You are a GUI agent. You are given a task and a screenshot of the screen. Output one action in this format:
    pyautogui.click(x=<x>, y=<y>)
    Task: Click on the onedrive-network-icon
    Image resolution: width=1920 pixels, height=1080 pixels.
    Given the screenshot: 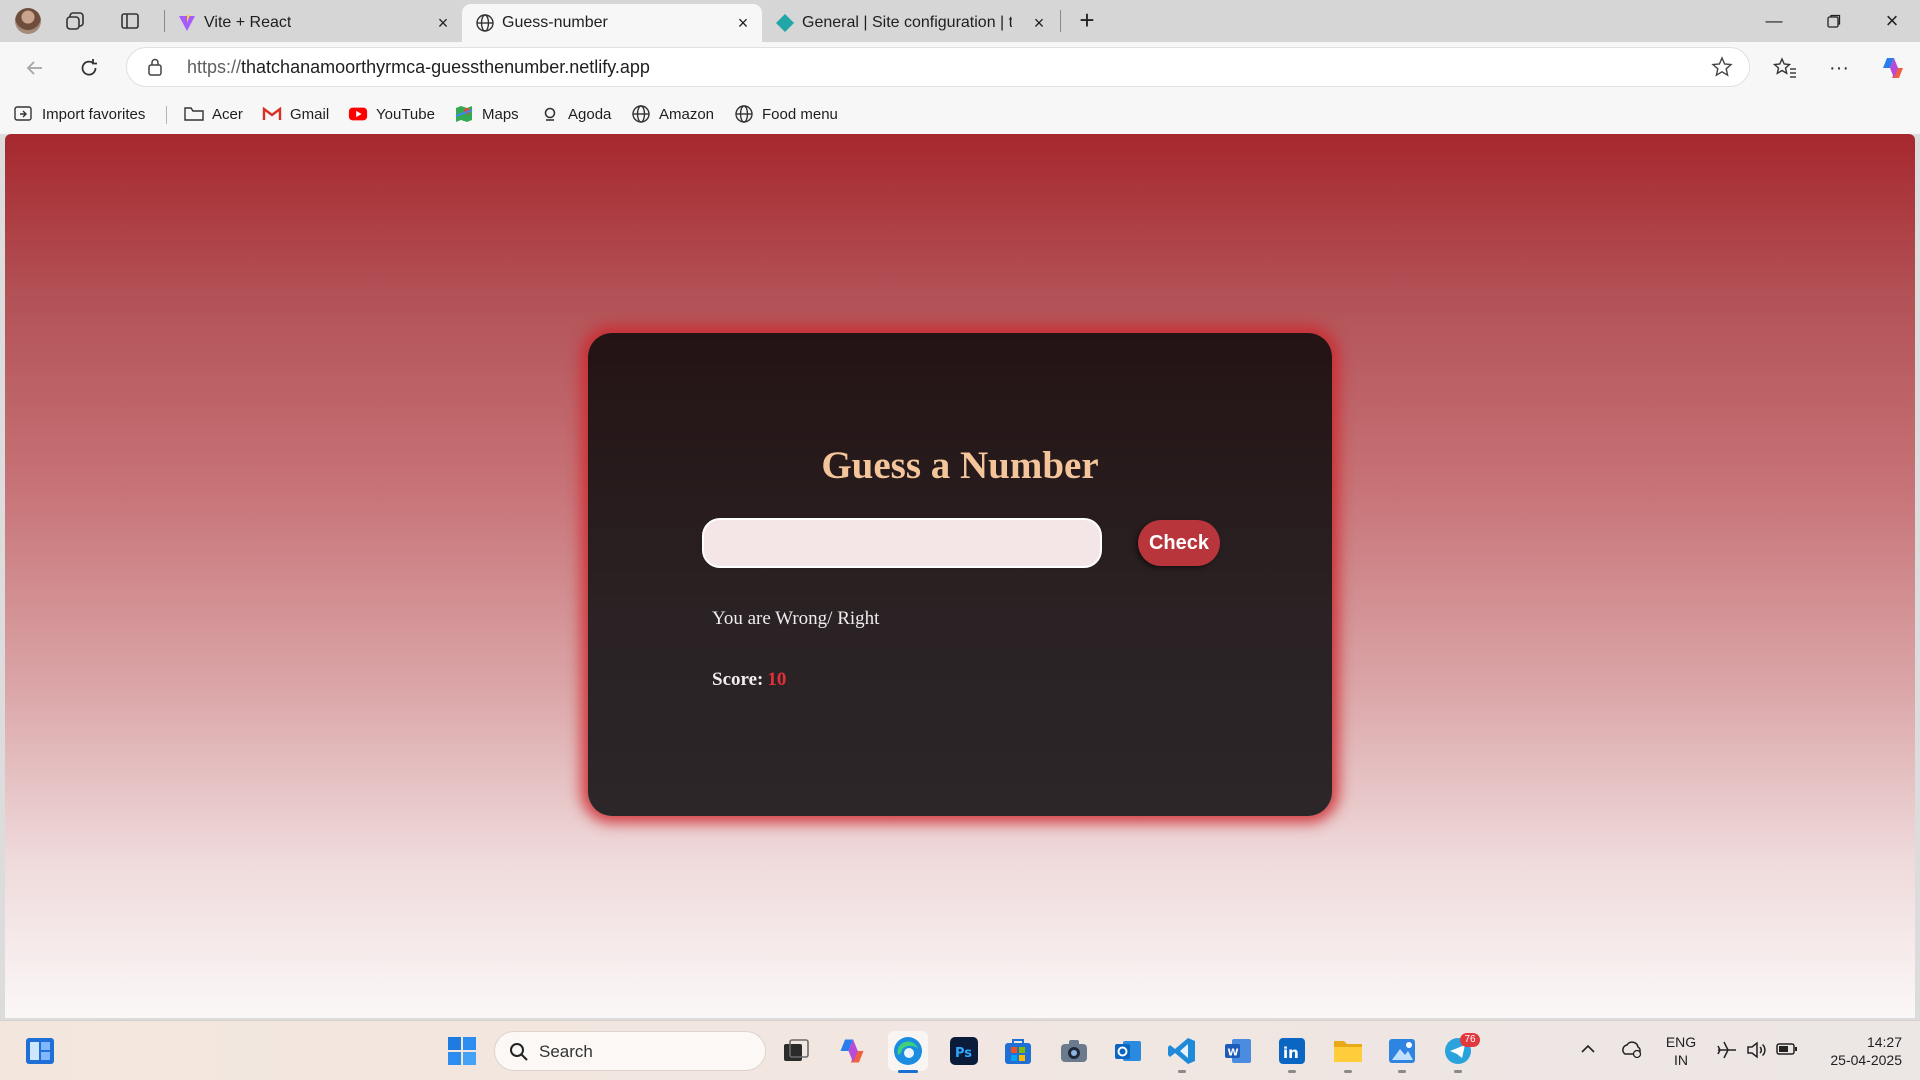 What is the action you would take?
    pyautogui.click(x=1632, y=1051)
    